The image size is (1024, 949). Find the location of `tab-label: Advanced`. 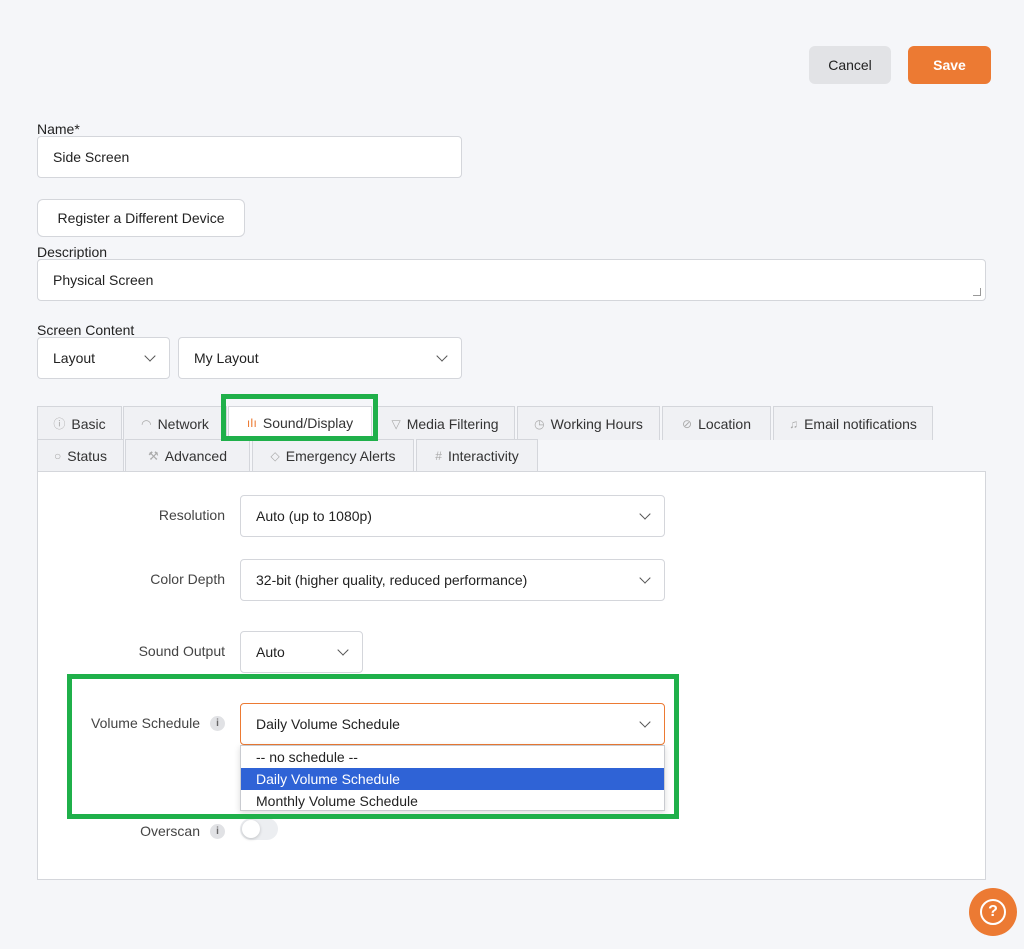

tab-label: Advanced is located at coordinates (196, 456).